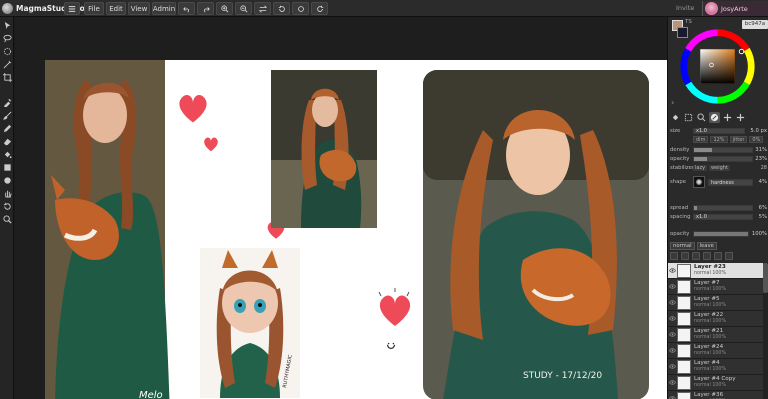 This screenshot has width=768, height=399. Describe the element at coordinates (116, 8) in the screenshot. I see `menu-edit: Edit` at that location.